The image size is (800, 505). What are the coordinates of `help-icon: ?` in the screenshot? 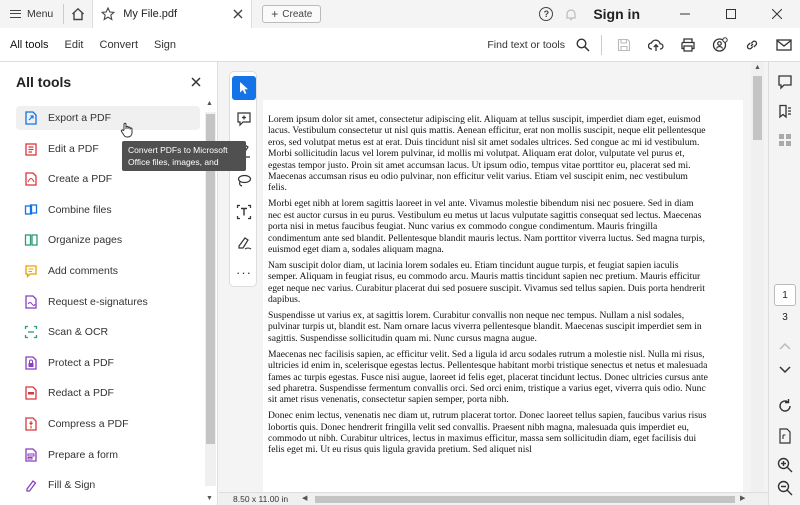 It's located at (546, 14).